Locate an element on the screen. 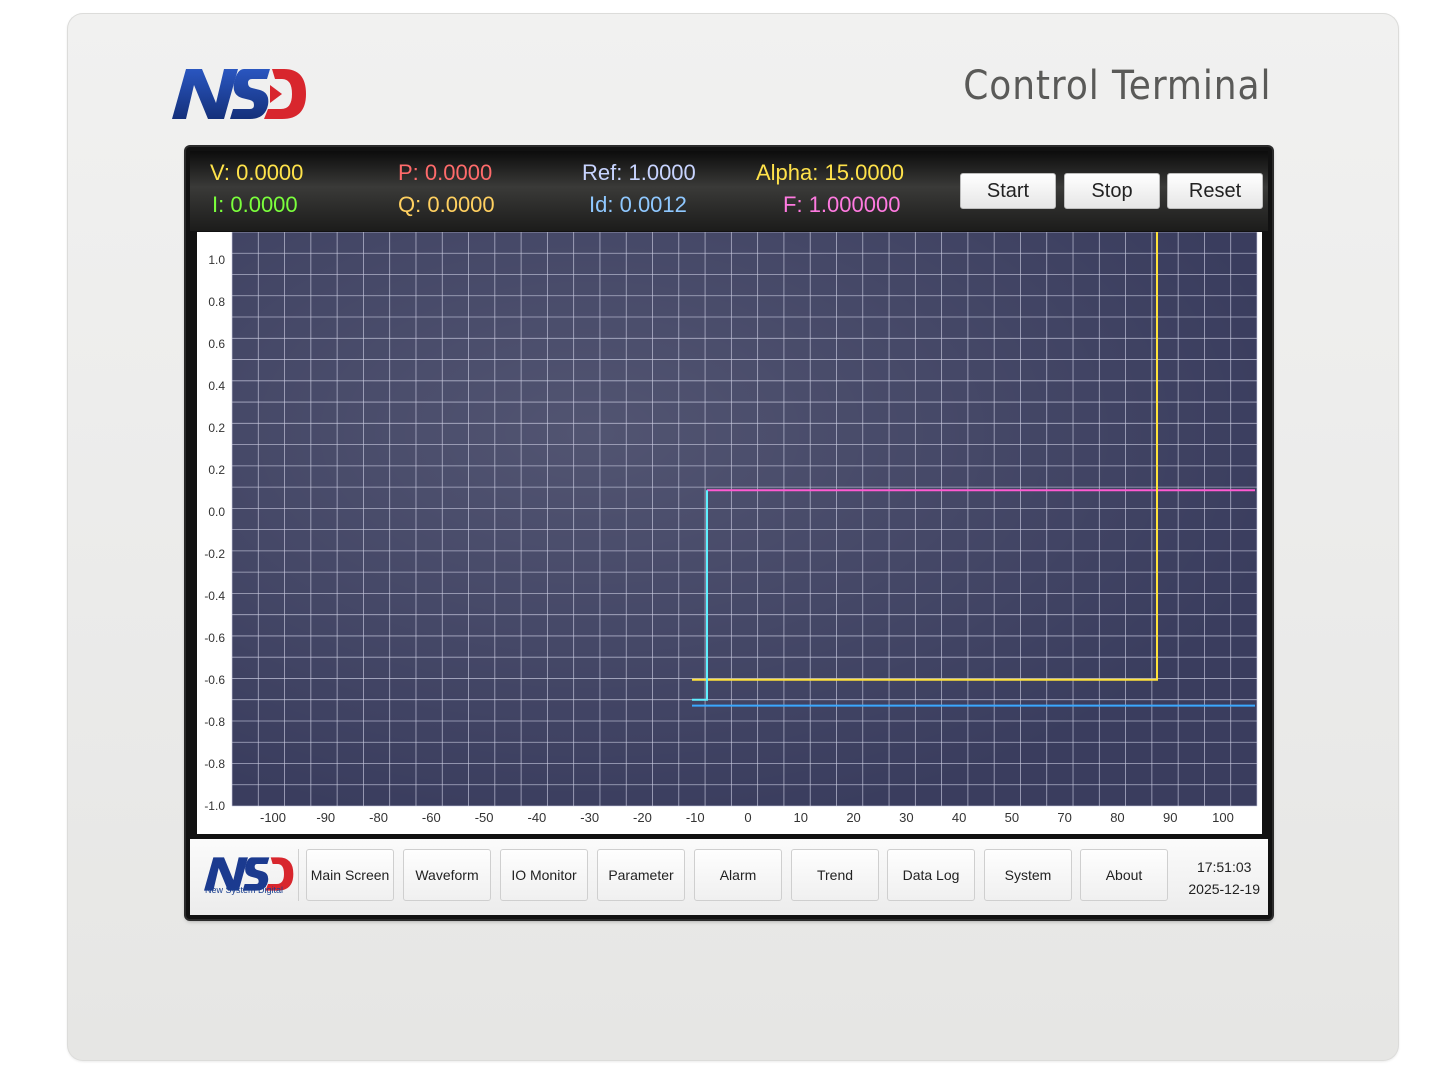 This screenshot has width=1448, height=1086. nav-divider is located at coordinates (298, 875).